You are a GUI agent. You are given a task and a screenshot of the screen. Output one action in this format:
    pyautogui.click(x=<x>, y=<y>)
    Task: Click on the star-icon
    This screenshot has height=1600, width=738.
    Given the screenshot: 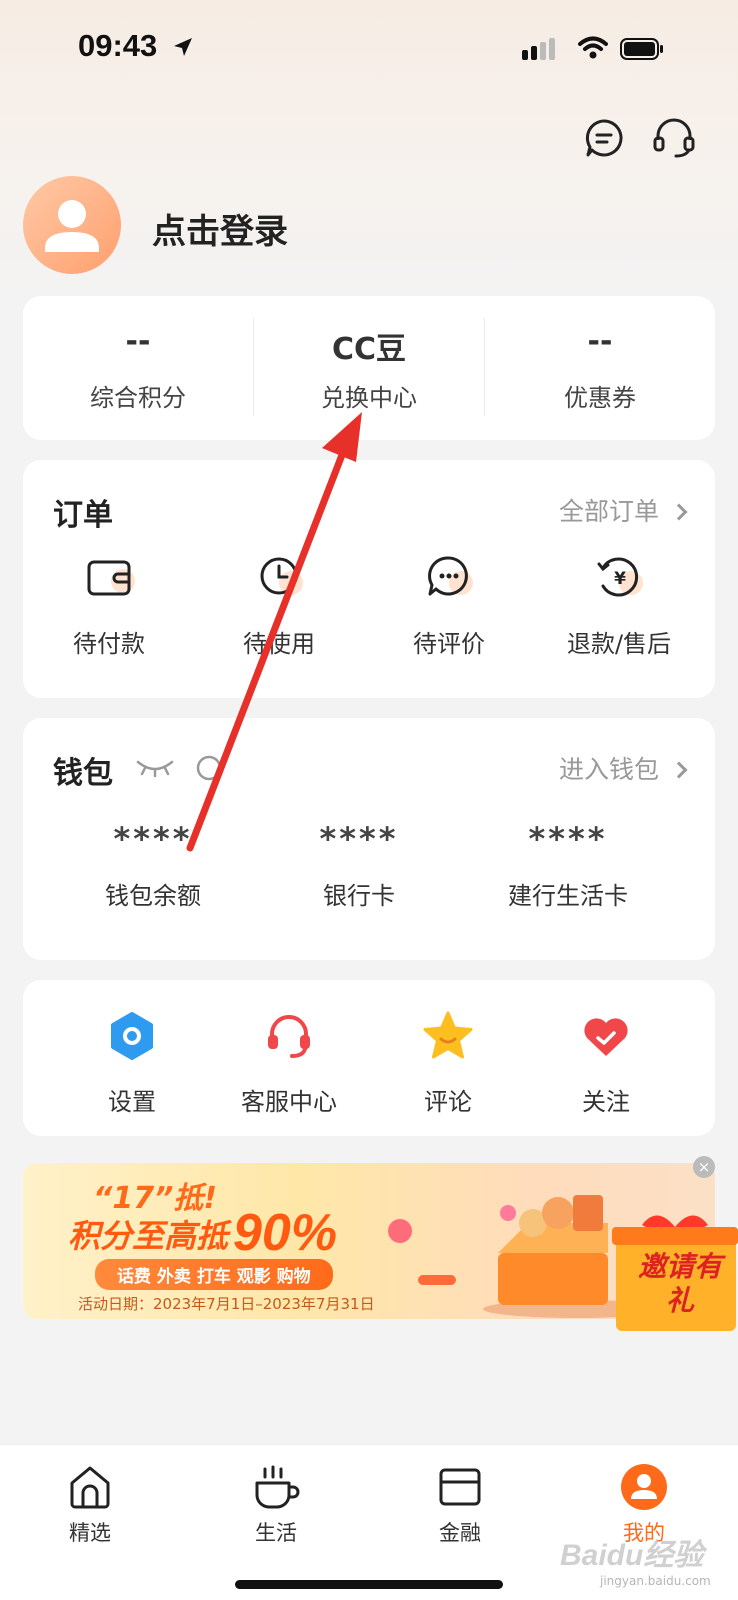 What is the action you would take?
    pyautogui.click(x=448, y=1035)
    